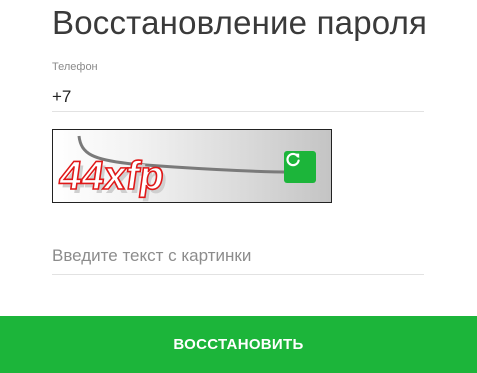 This screenshot has width=477, height=373. What do you see at coordinates (293, 159) in the screenshot?
I see `refresh-icon` at bounding box center [293, 159].